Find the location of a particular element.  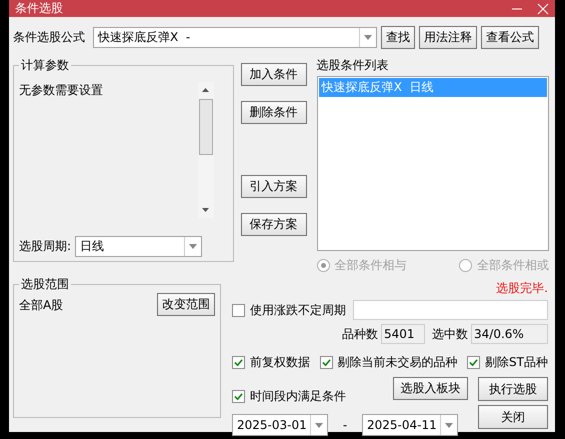

period-label: 选股周期: is located at coordinates (45, 246).